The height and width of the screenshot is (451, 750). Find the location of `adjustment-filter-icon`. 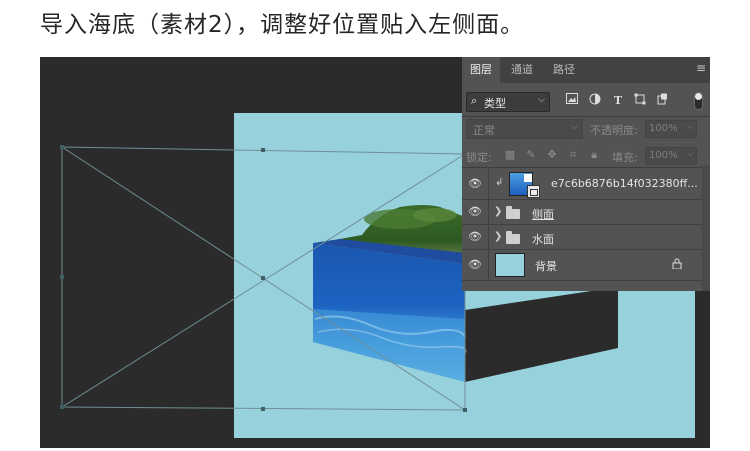

adjustment-filter-icon is located at coordinates (595, 101).